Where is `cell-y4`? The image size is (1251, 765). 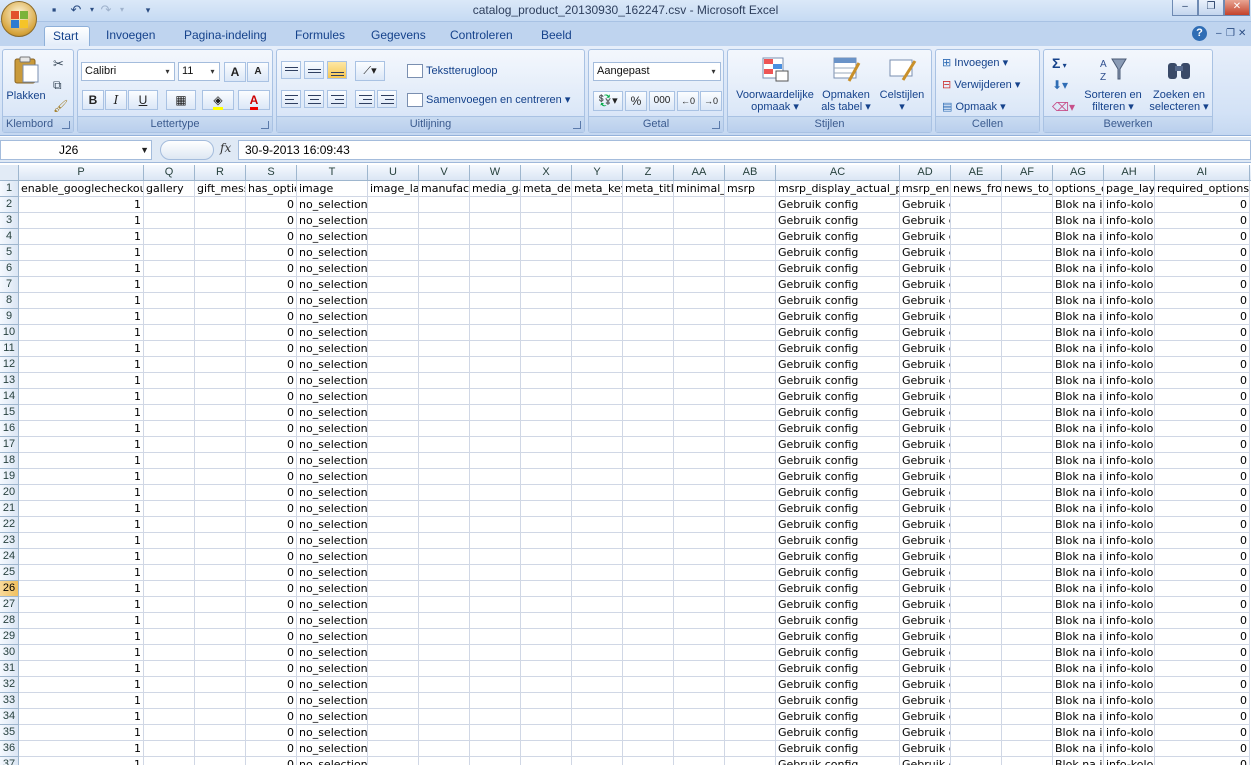
cell-y4 is located at coordinates (597, 237).